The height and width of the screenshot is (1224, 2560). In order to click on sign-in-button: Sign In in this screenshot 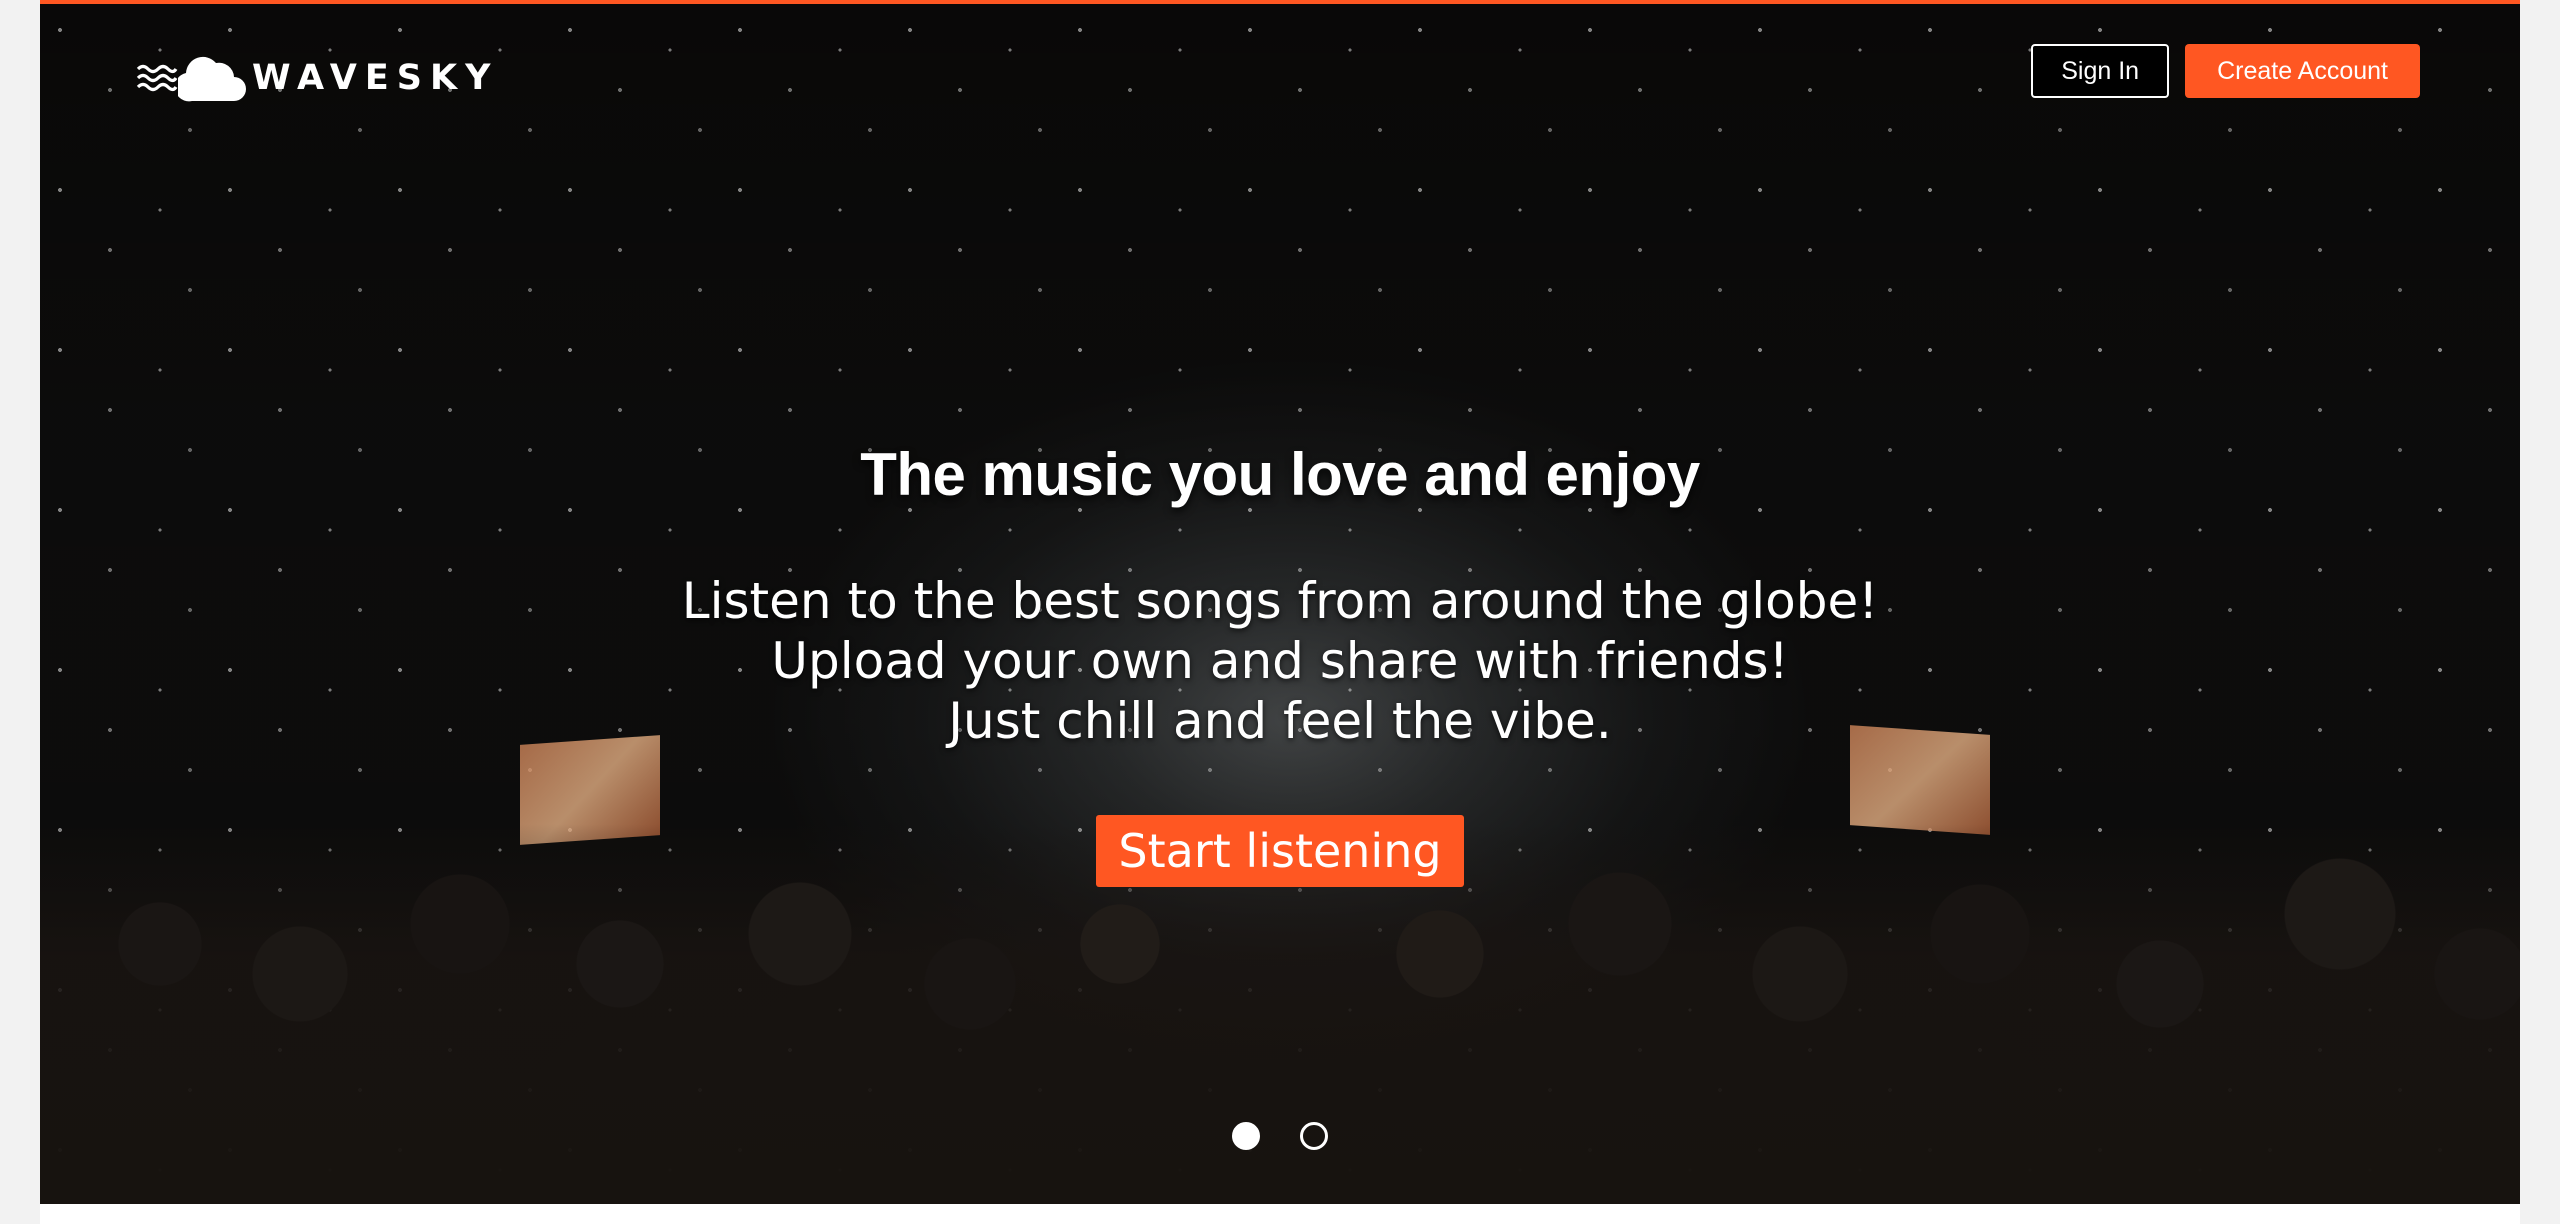, I will do `click(2100, 71)`.